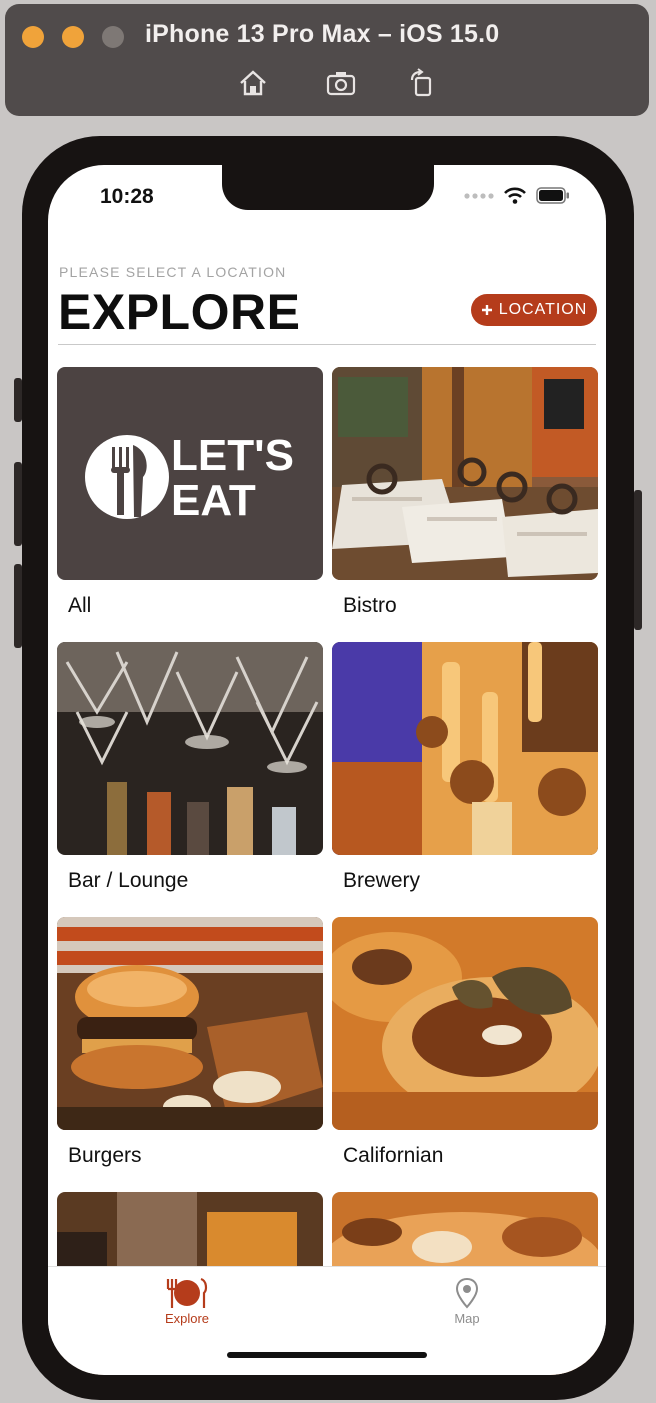  What do you see at coordinates (80, 605) in the screenshot?
I see `category-label: All` at bounding box center [80, 605].